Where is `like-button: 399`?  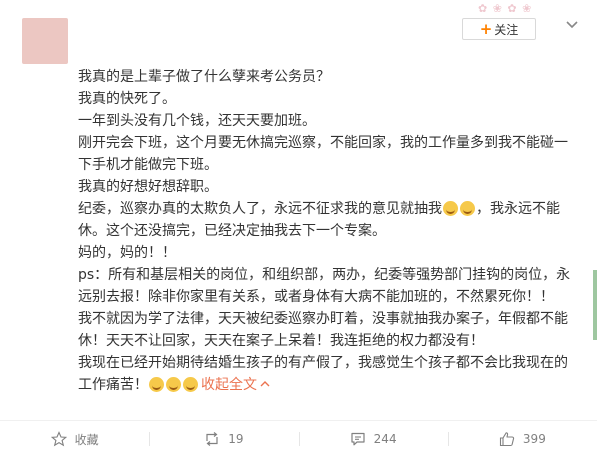 like-button: 399 is located at coordinates (522, 439).